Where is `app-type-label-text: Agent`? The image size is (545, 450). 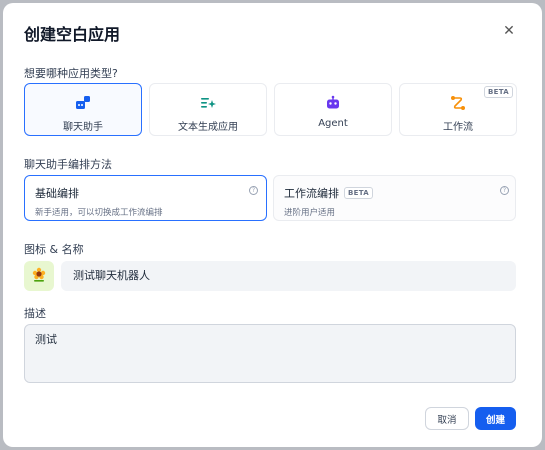
app-type-label-text: Agent is located at coordinates (333, 123).